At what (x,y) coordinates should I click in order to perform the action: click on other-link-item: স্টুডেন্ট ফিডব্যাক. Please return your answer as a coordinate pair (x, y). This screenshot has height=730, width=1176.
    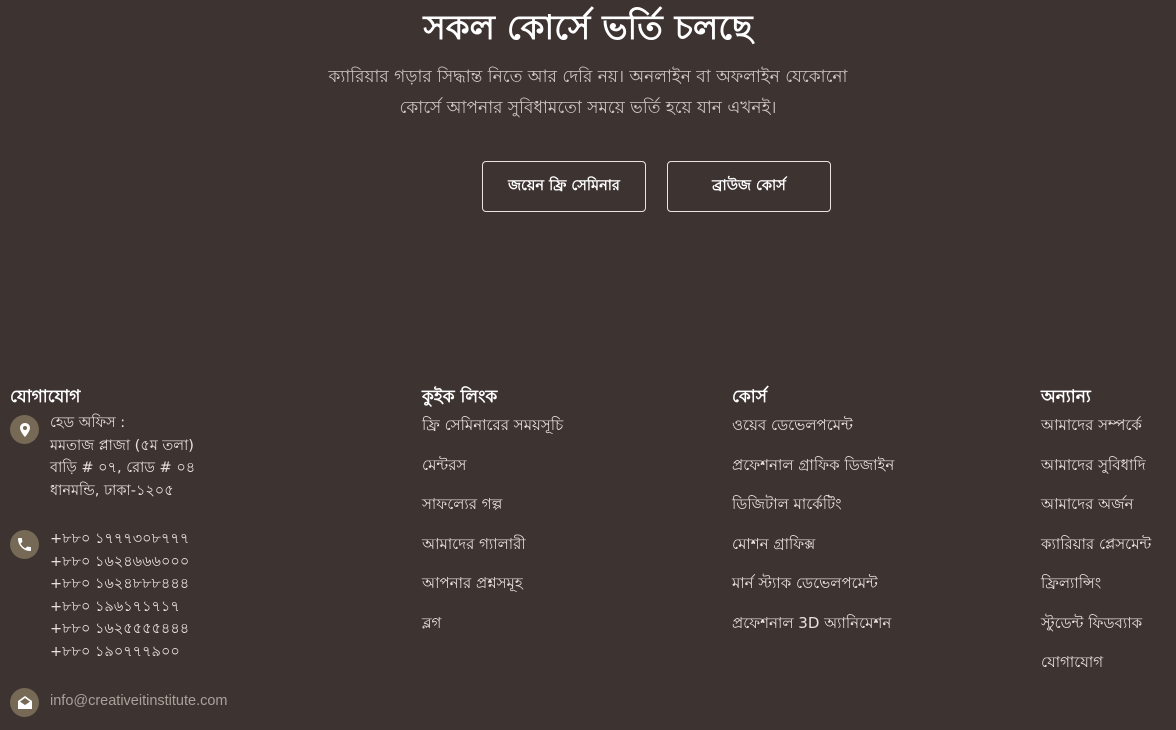
    Looking at the image, I should click on (1096, 631).